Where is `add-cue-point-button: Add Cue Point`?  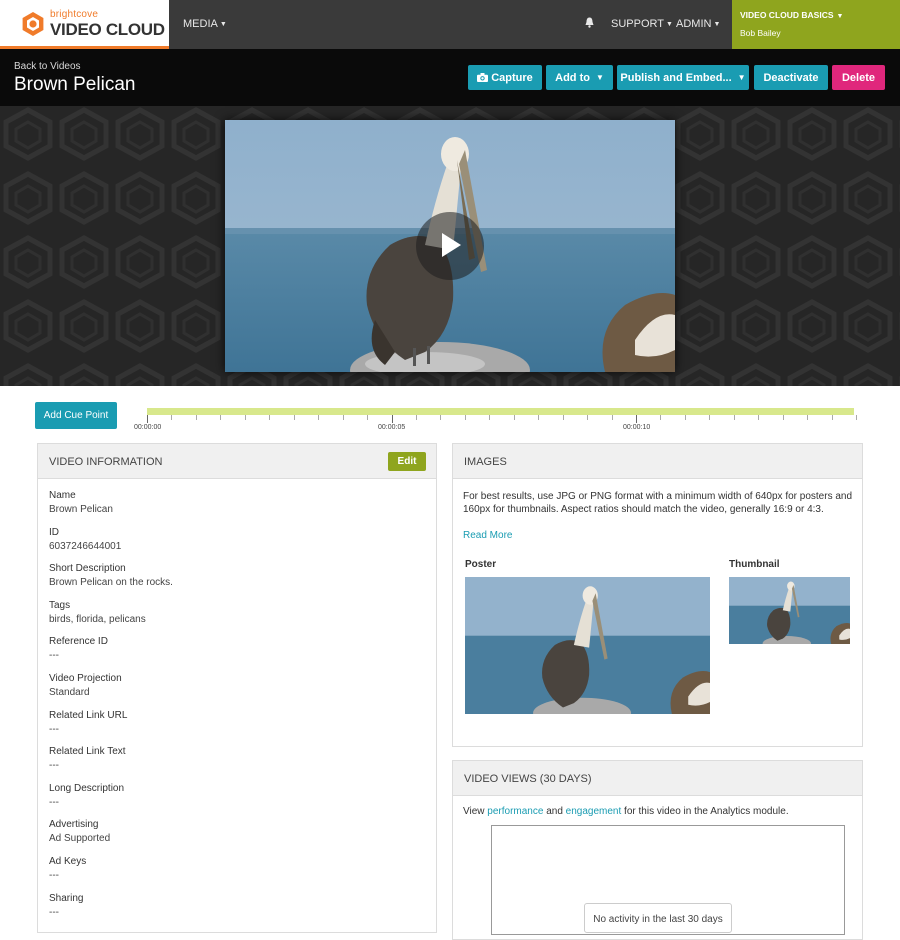 add-cue-point-button: Add Cue Point is located at coordinates (76, 415).